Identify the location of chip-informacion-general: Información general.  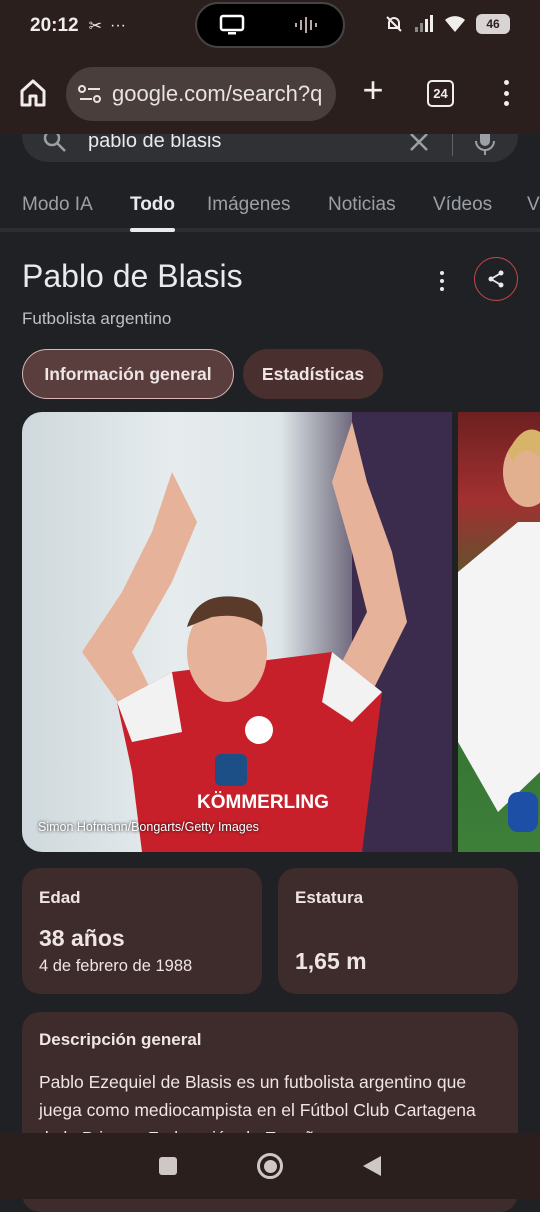
(128, 374).